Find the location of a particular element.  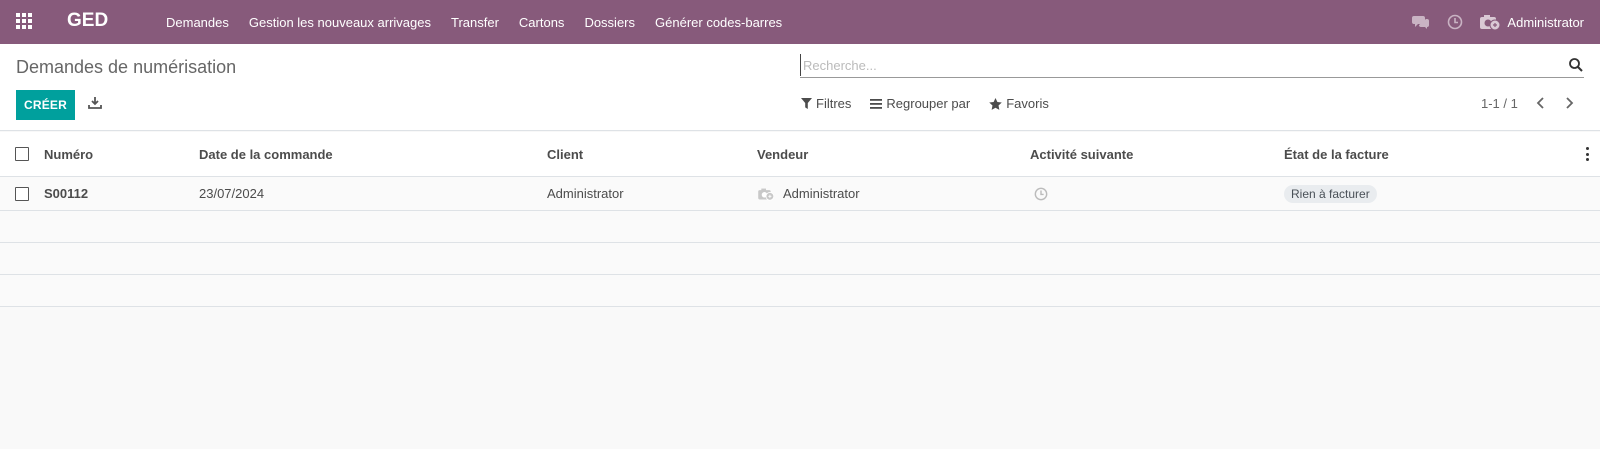

create-button: CRÉER is located at coordinates (45, 105).